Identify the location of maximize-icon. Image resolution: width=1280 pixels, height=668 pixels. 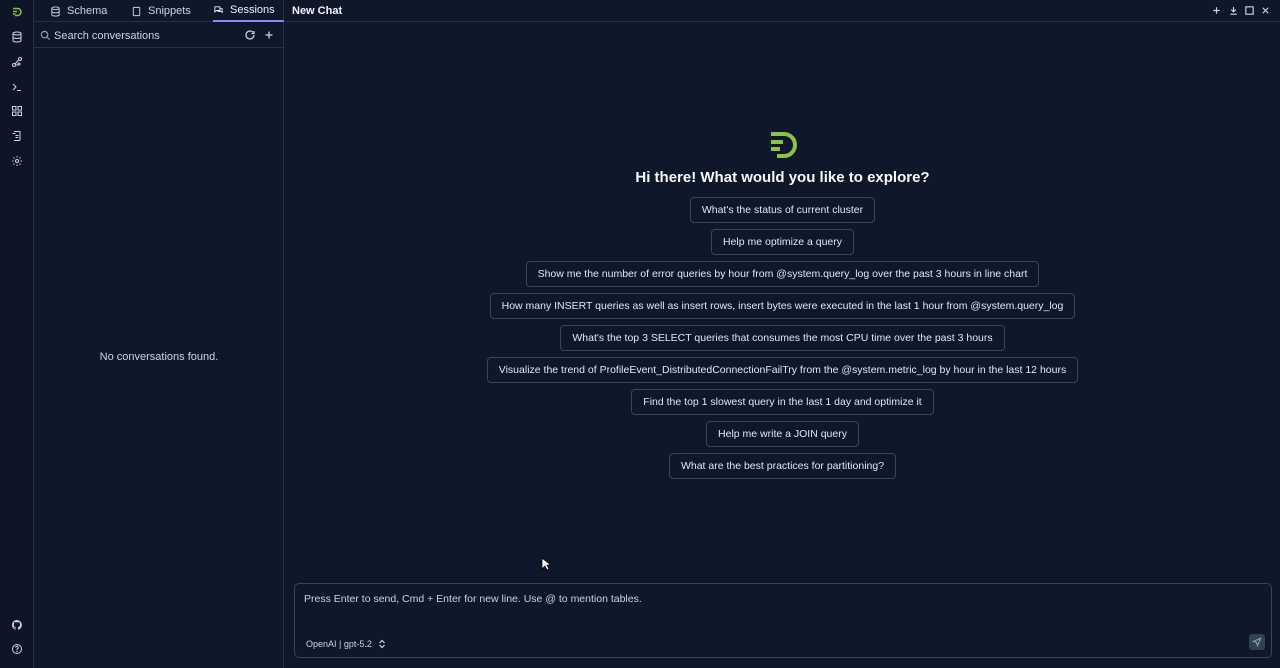
(1249, 10).